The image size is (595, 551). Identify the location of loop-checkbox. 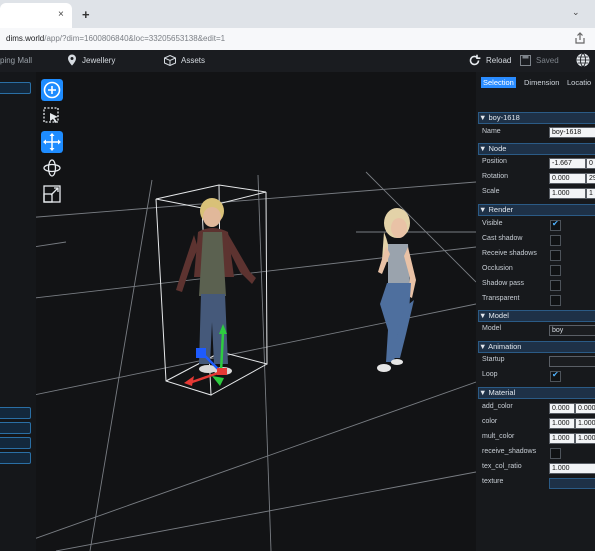
(555, 376).